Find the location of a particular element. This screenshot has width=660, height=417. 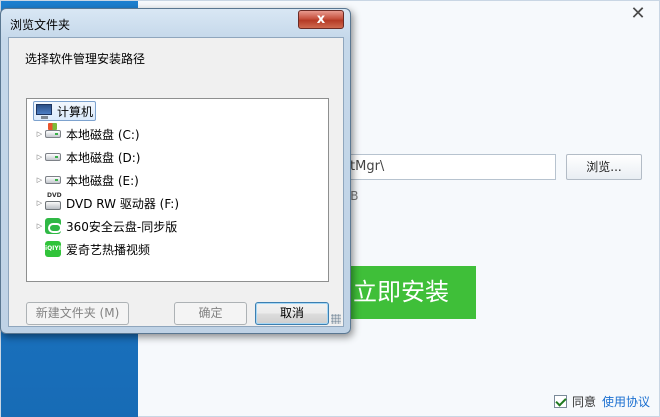

new-folder-button: 新建文件夹 (M) is located at coordinates (77, 313).